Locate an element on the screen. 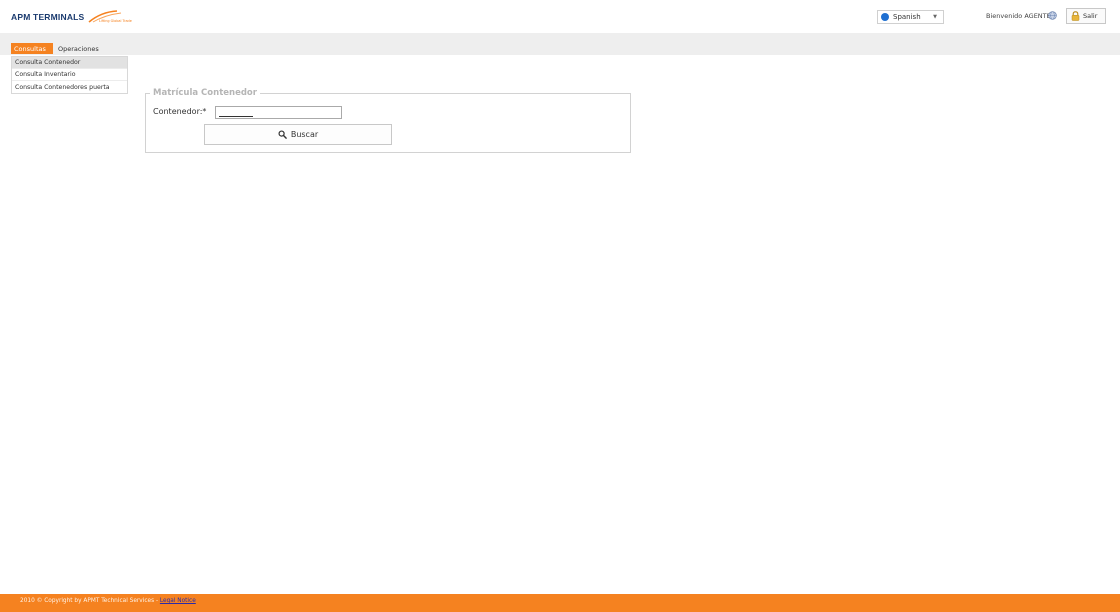 The height and width of the screenshot is (612, 1120). apm-terminals-logo: APM TERMINALS Lifting Global Trade is located at coordinates (72, 17).